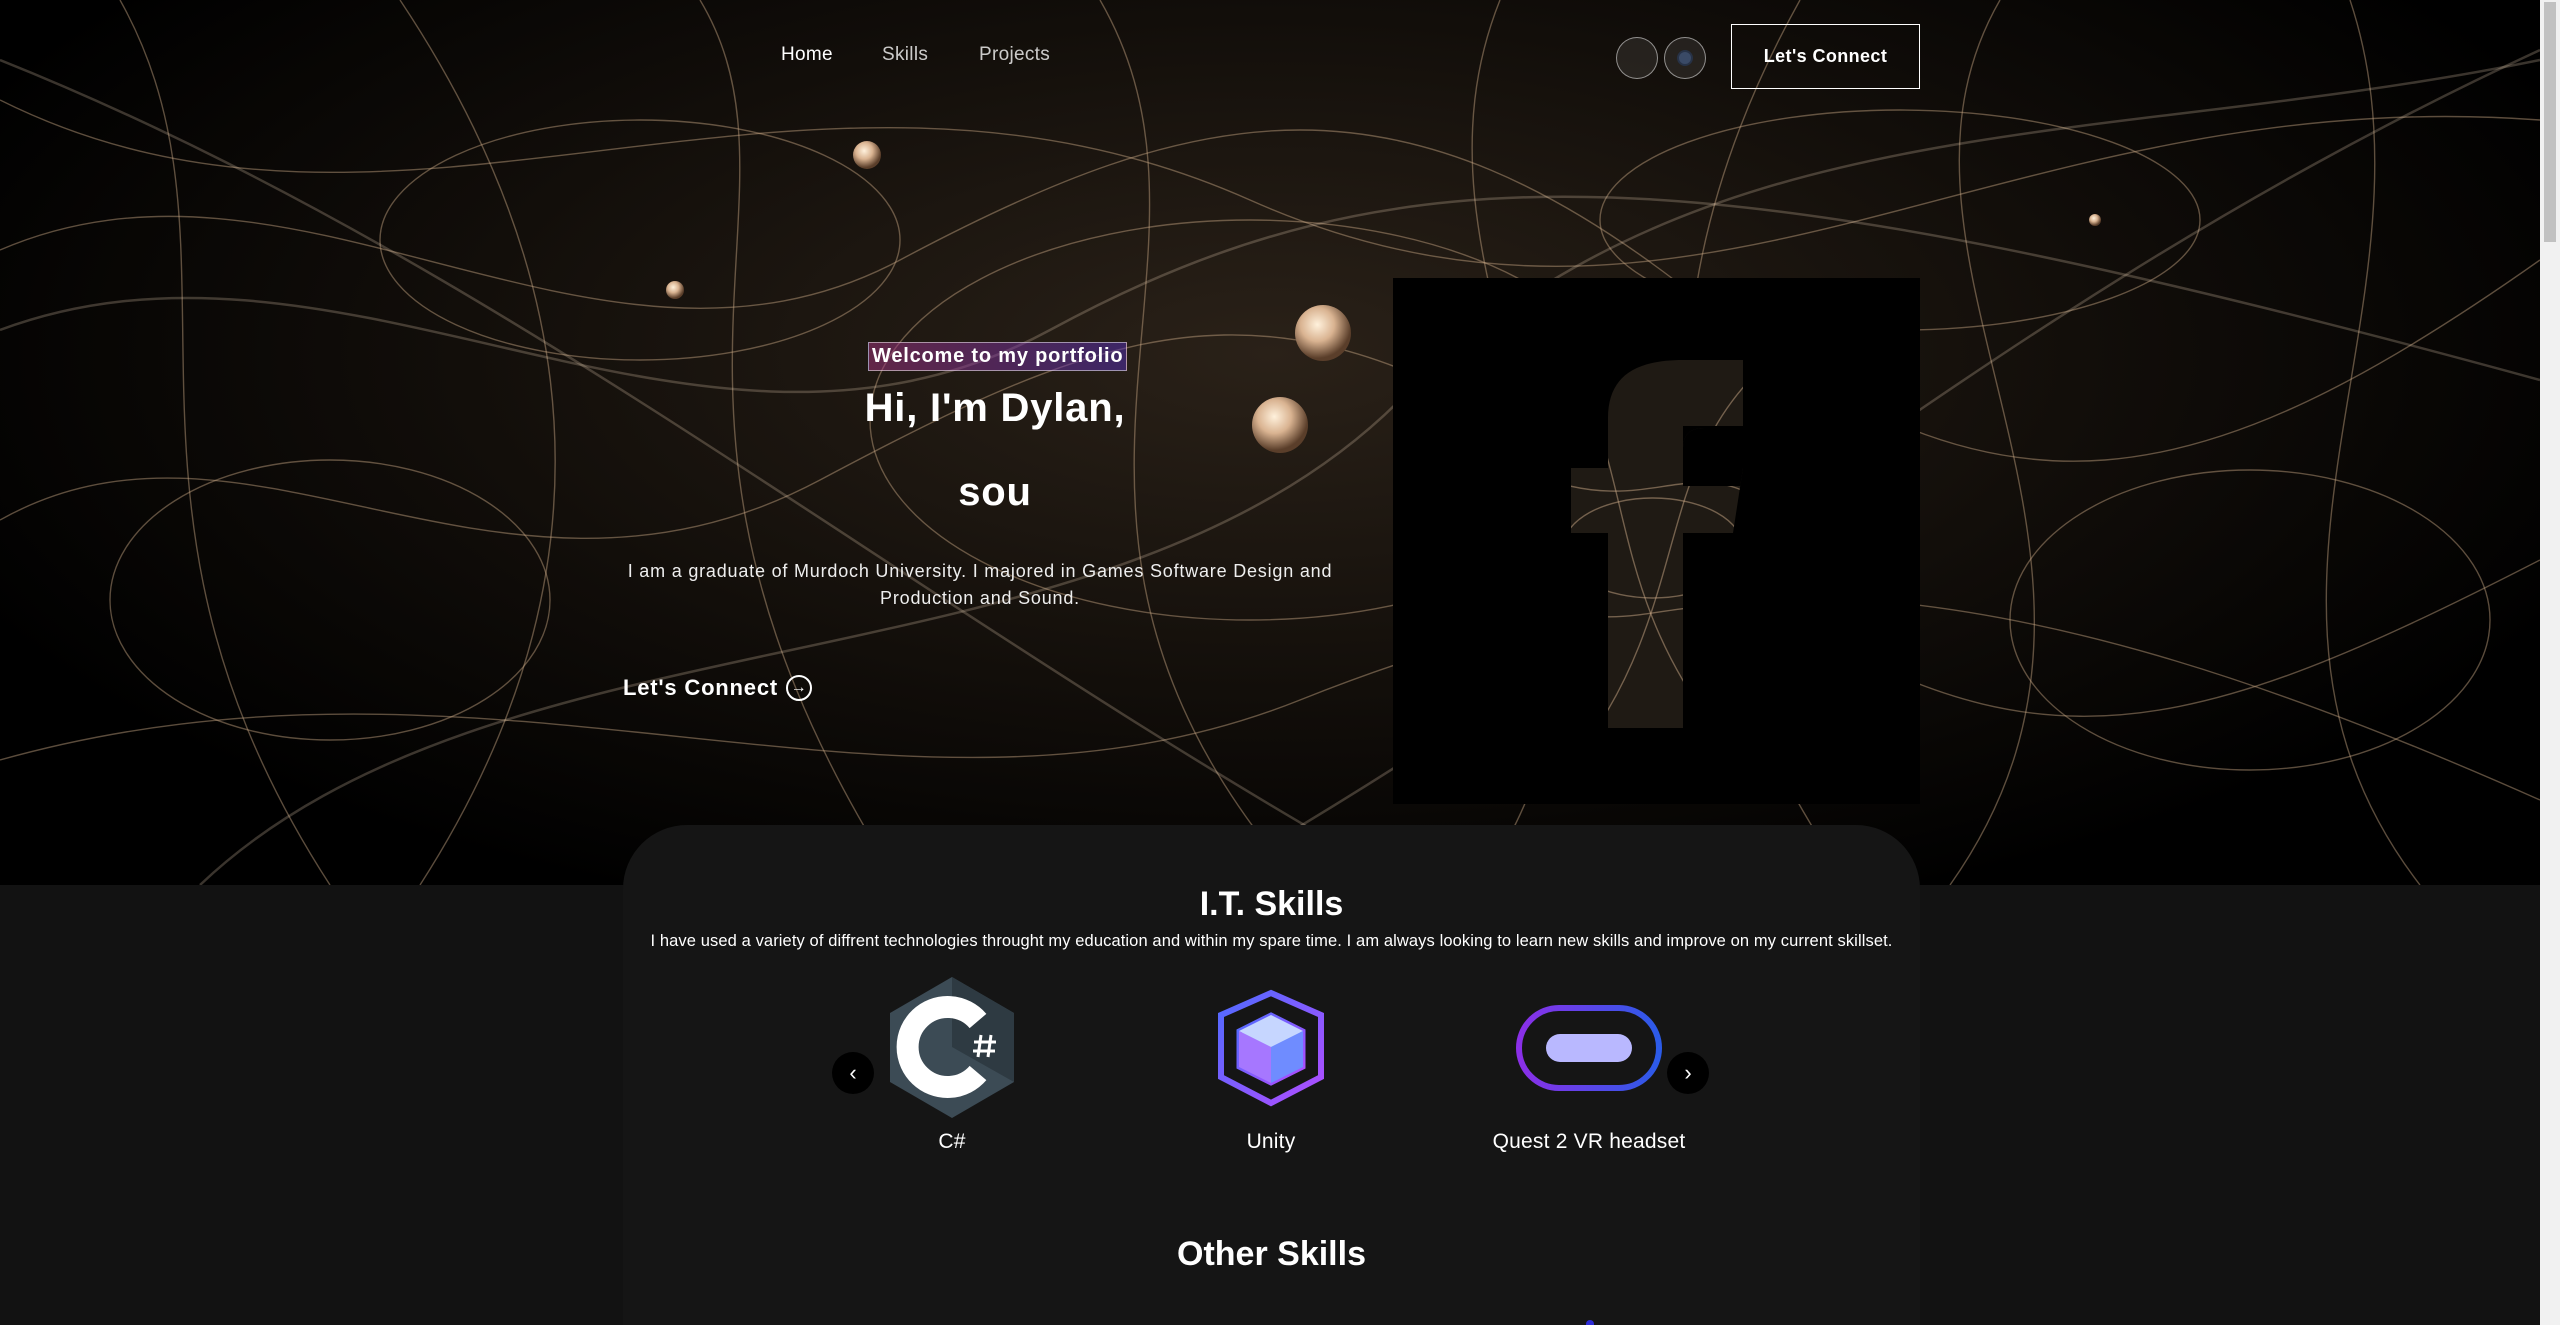  I want to click on banner-headline-typing: sou, so click(995, 492).